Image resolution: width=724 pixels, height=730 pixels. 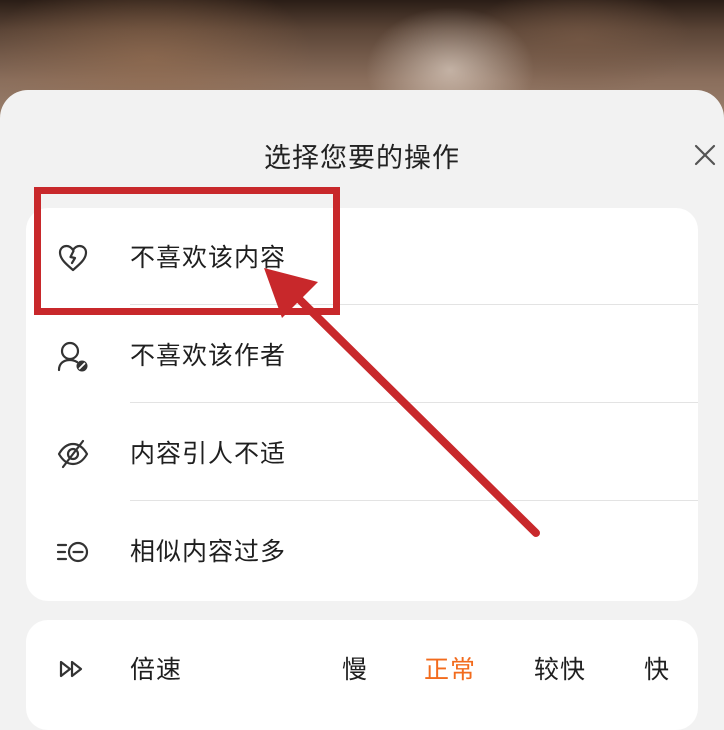 What do you see at coordinates (73, 454) in the screenshot?
I see `eye-off-icon` at bounding box center [73, 454].